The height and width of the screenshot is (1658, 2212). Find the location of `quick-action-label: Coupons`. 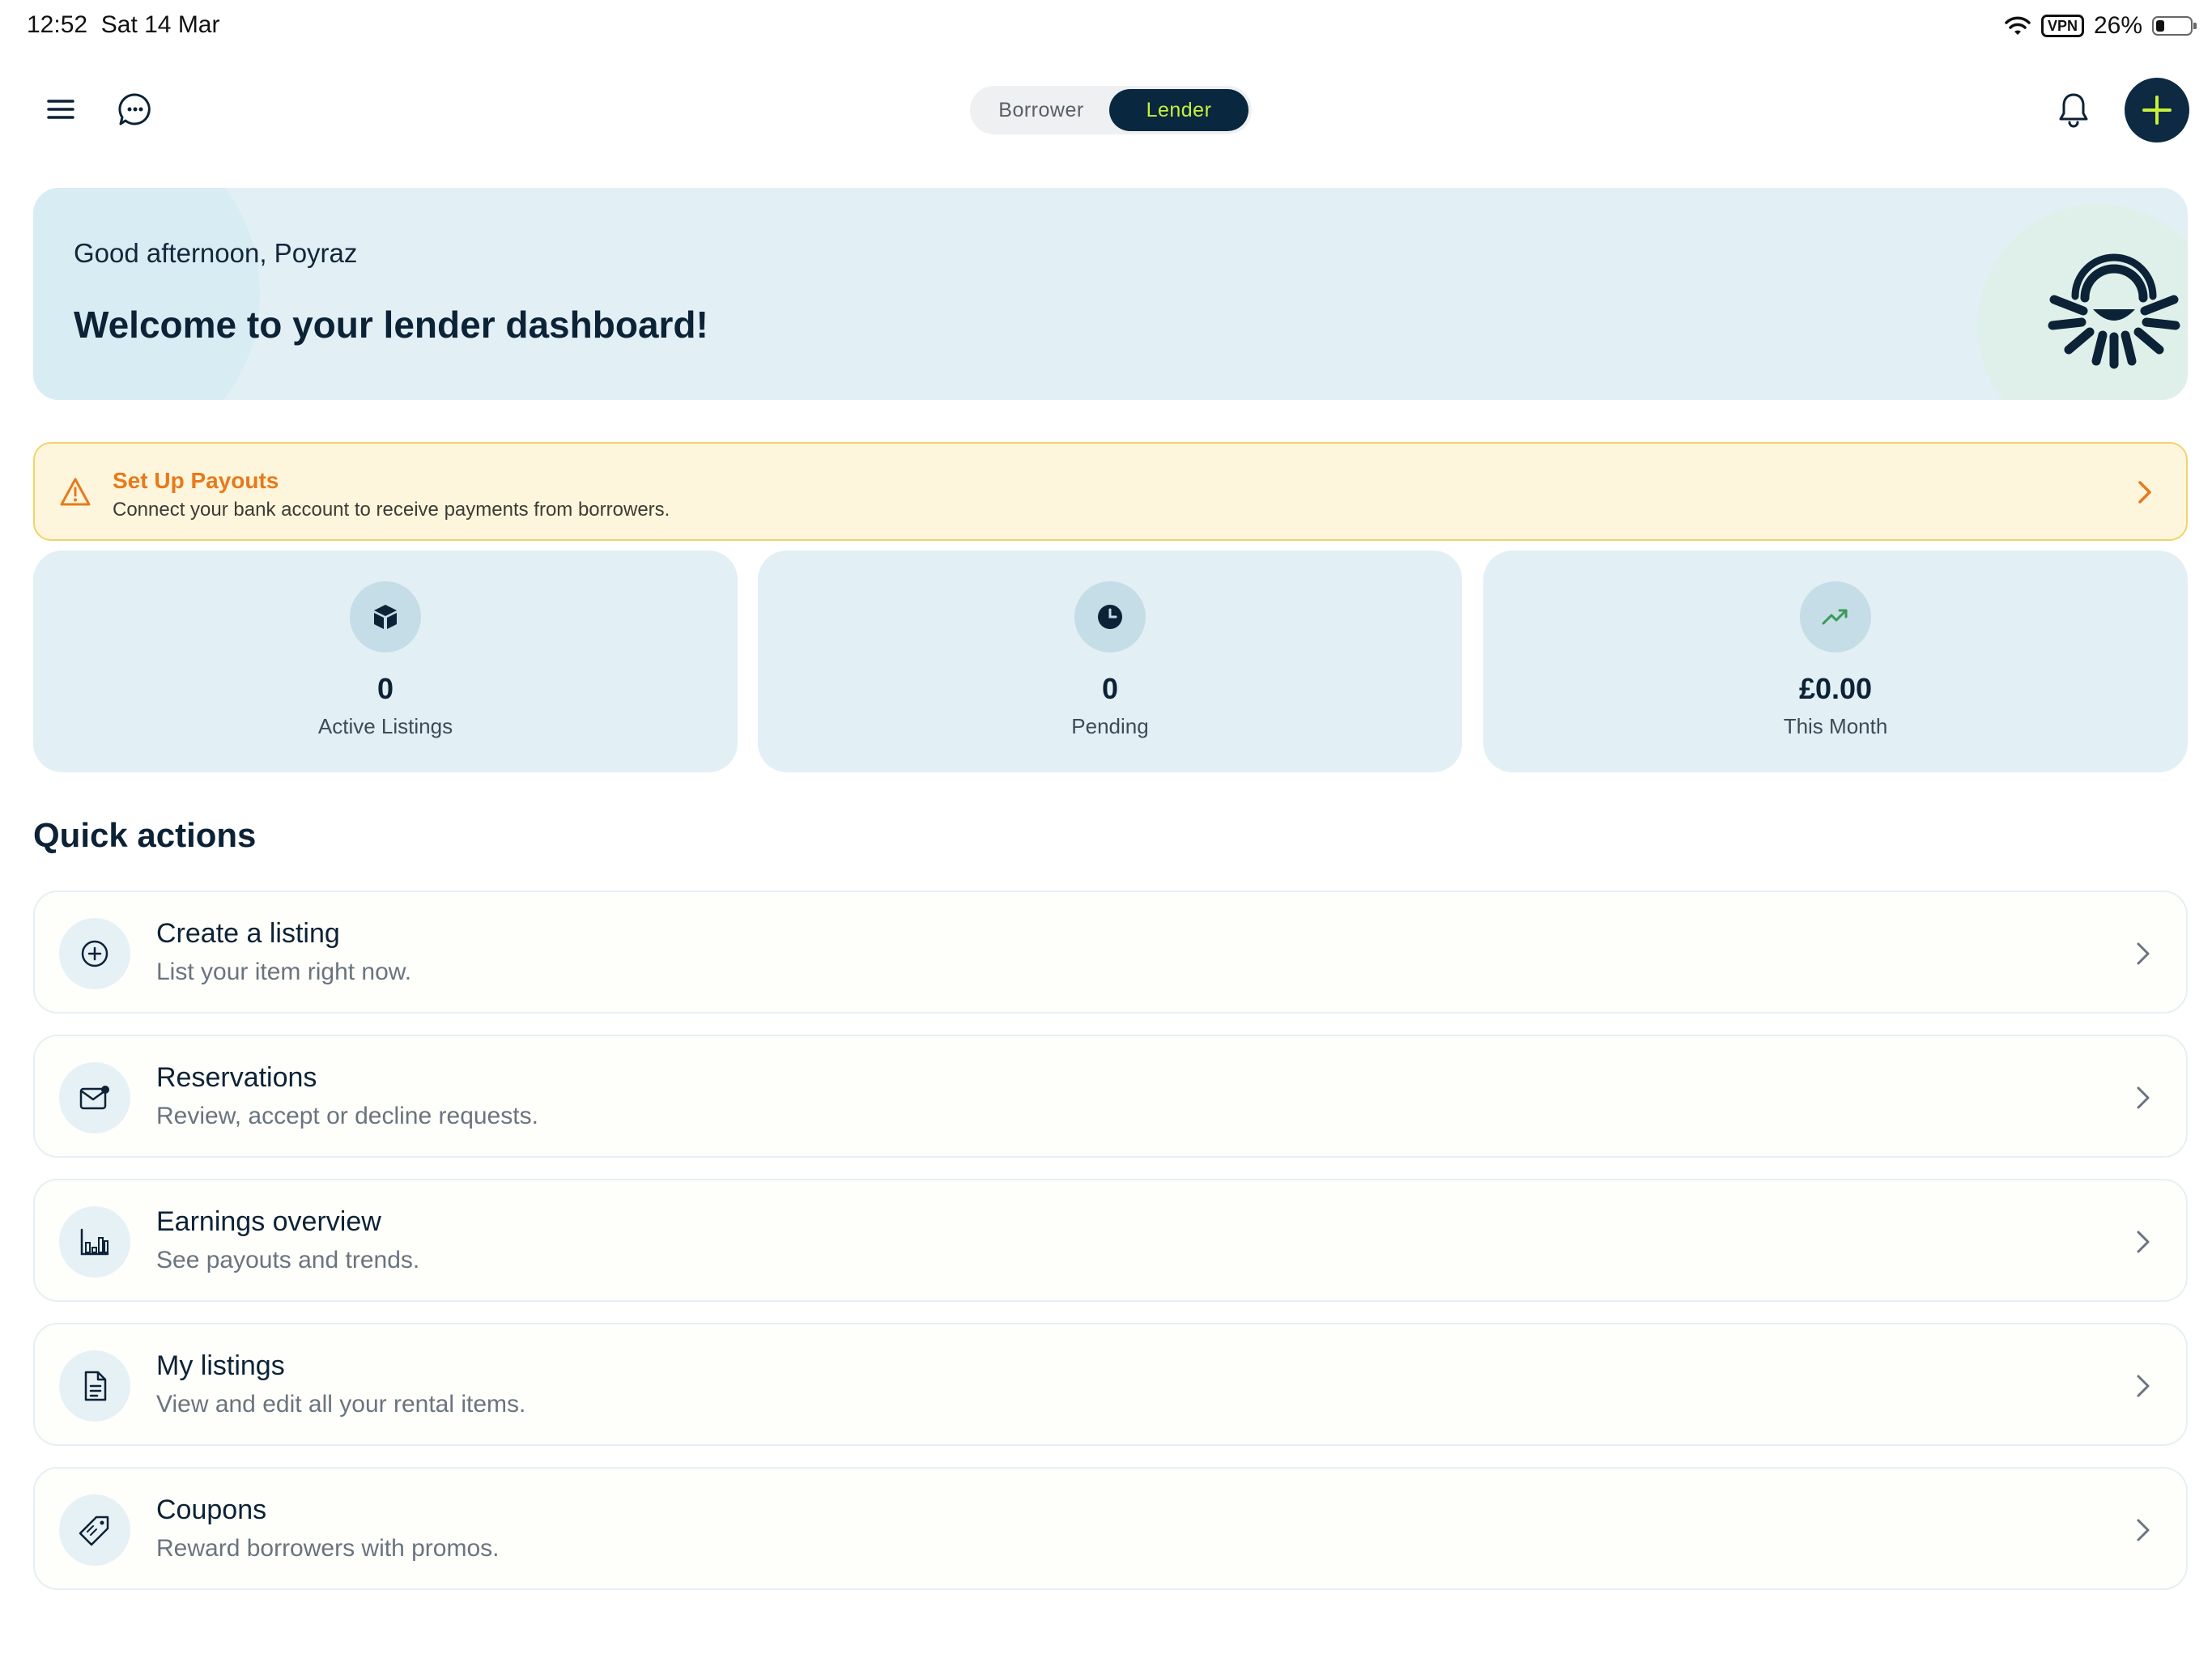

quick-action-label: Coupons is located at coordinates (211, 1509).